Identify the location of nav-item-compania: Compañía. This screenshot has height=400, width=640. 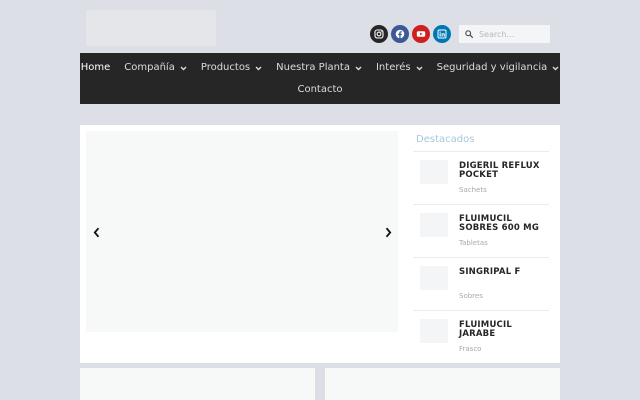
(155, 68).